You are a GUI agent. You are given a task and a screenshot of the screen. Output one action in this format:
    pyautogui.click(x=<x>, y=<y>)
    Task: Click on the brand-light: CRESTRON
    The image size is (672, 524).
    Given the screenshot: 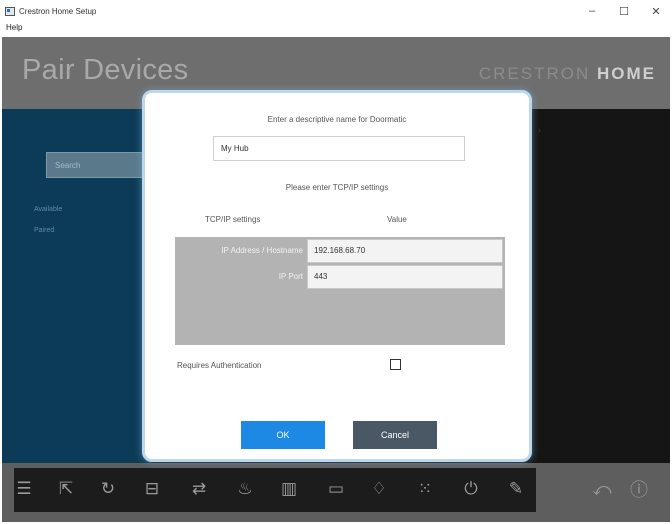 What is the action you would take?
    pyautogui.click(x=534, y=73)
    